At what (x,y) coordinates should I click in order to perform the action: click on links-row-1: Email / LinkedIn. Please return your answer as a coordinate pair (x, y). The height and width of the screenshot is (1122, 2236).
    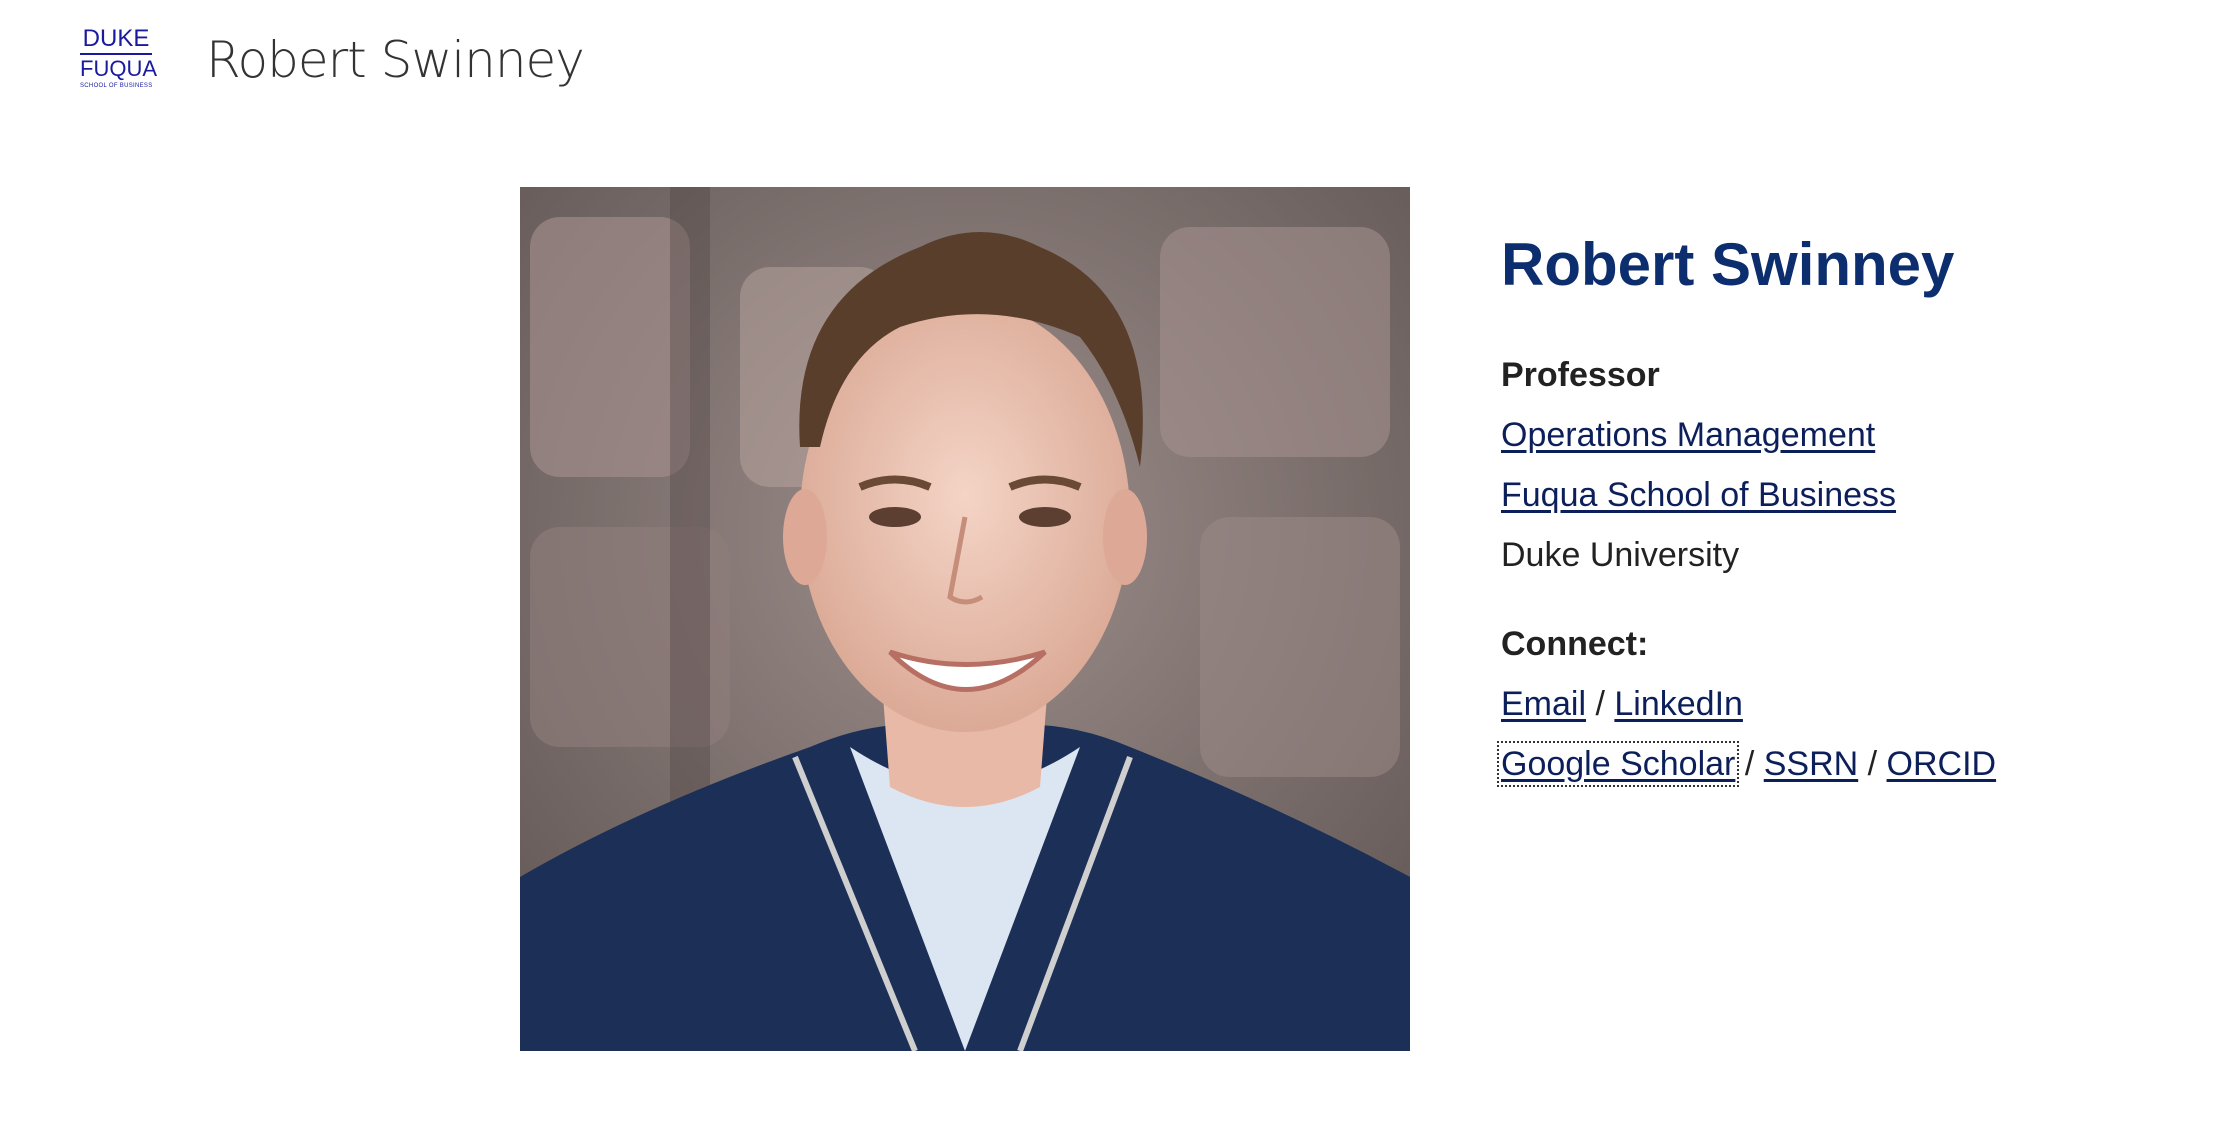
    Looking at the image, I should click on (1851, 704).